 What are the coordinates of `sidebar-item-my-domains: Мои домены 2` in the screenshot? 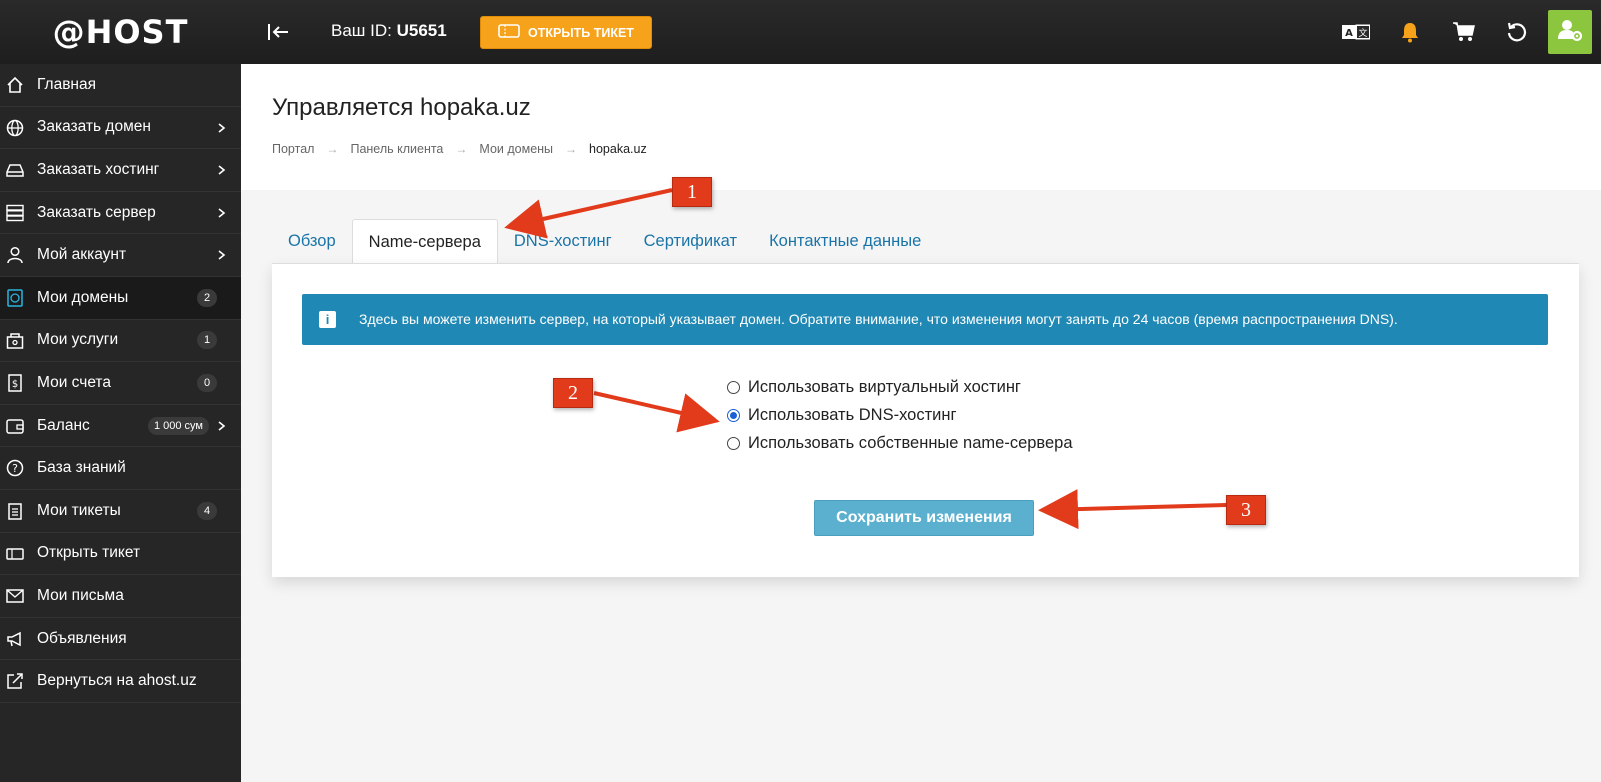 It's located at (120, 298).